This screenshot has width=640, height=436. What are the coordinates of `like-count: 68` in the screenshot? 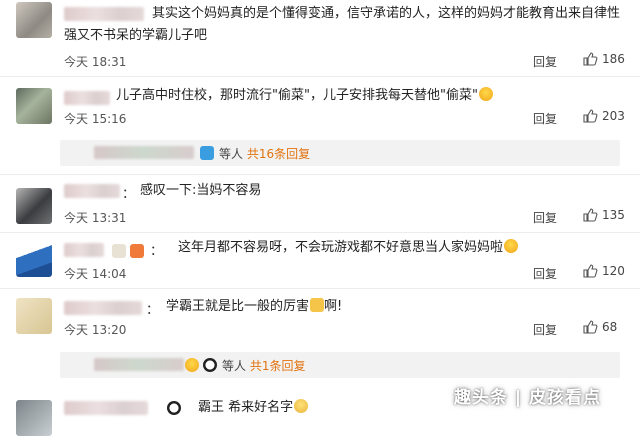 It's located at (610, 327).